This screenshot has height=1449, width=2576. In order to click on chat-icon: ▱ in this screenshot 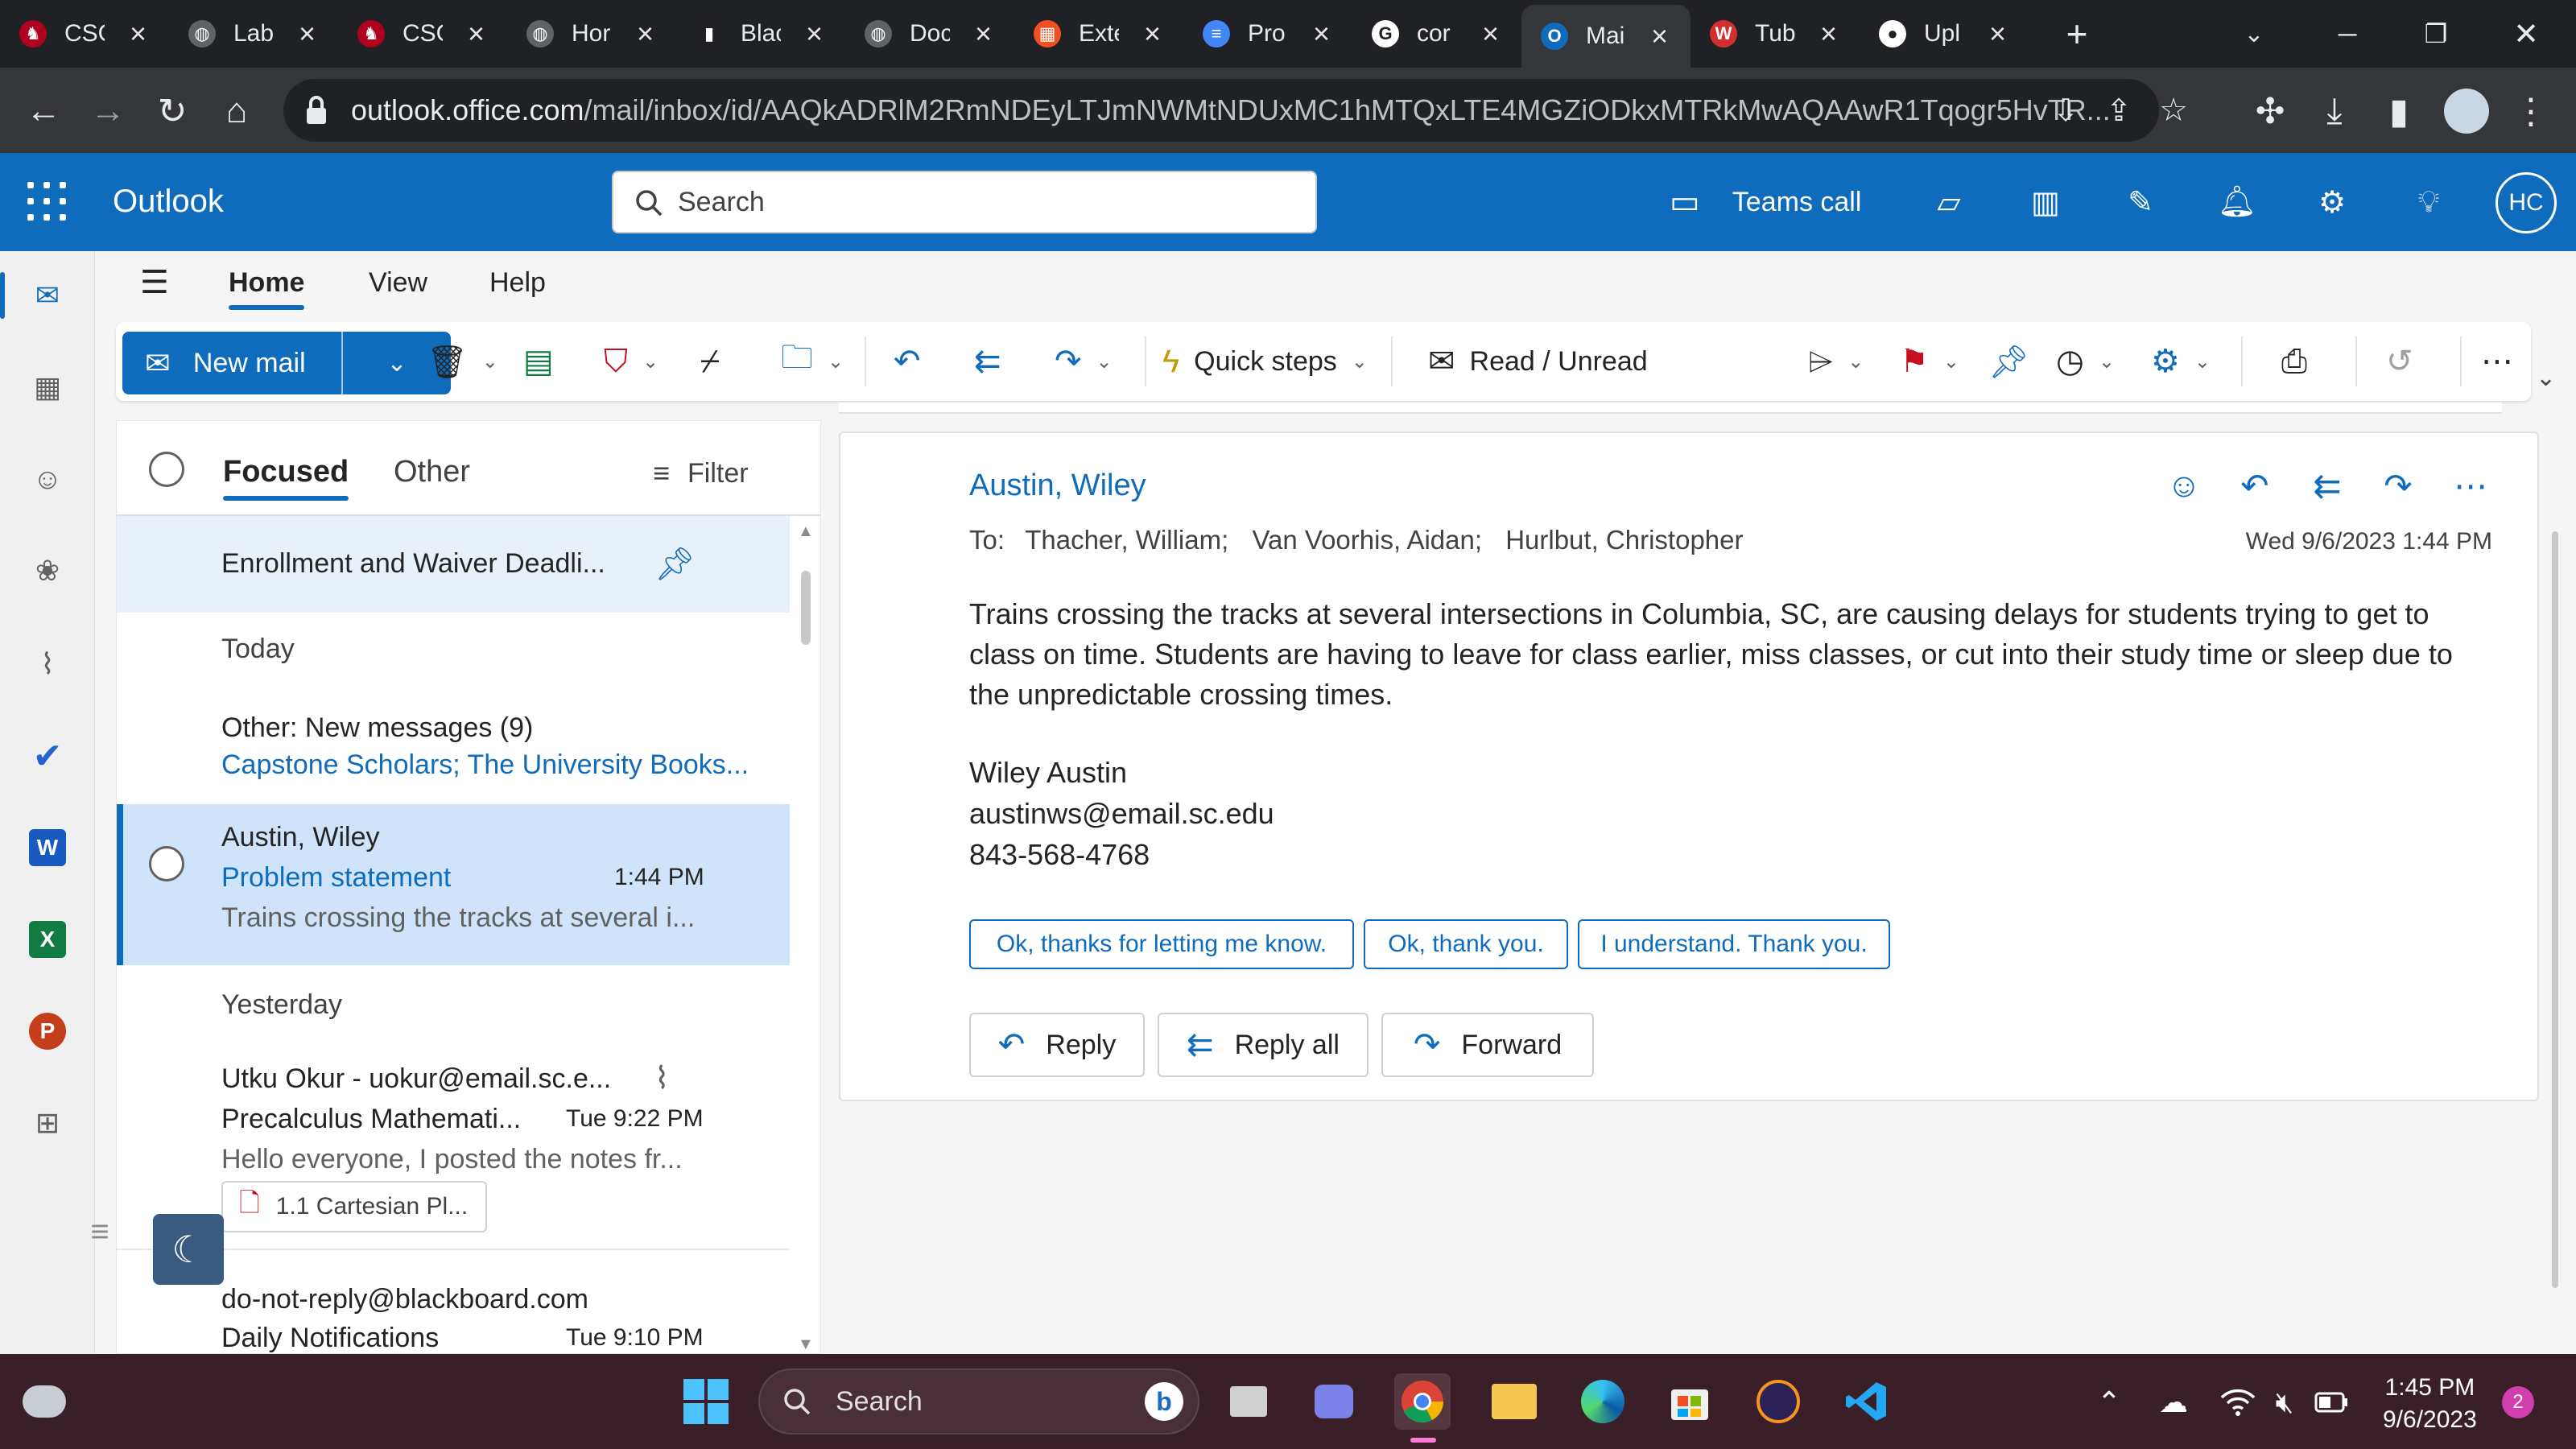, I will do `click(1949, 202)`.